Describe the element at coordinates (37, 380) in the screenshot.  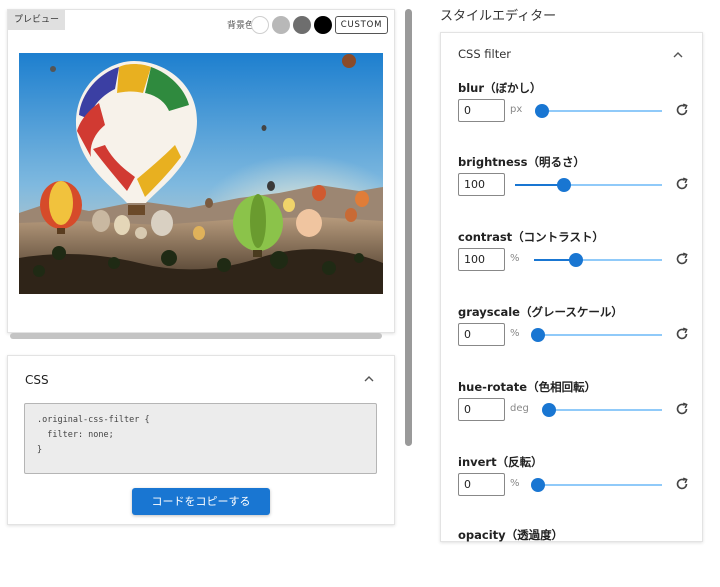
I see `css-panel-title: CSS` at that location.